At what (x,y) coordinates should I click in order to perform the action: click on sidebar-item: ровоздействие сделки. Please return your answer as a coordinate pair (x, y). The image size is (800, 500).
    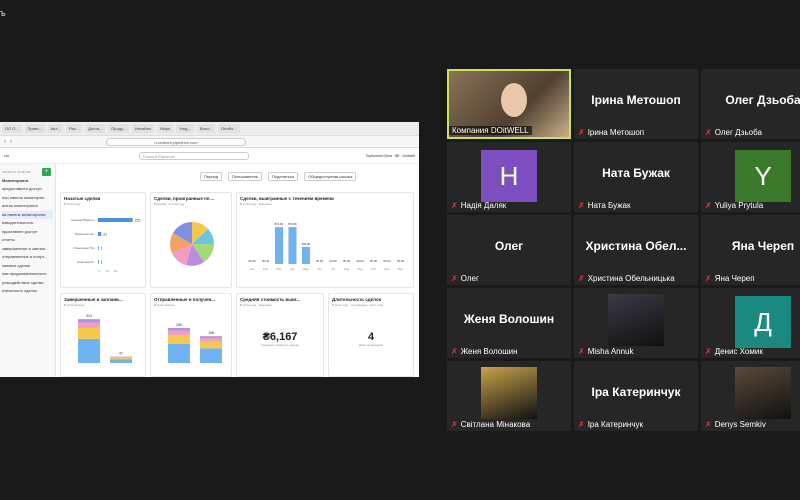
    Looking at the image, I should click on (27, 283).